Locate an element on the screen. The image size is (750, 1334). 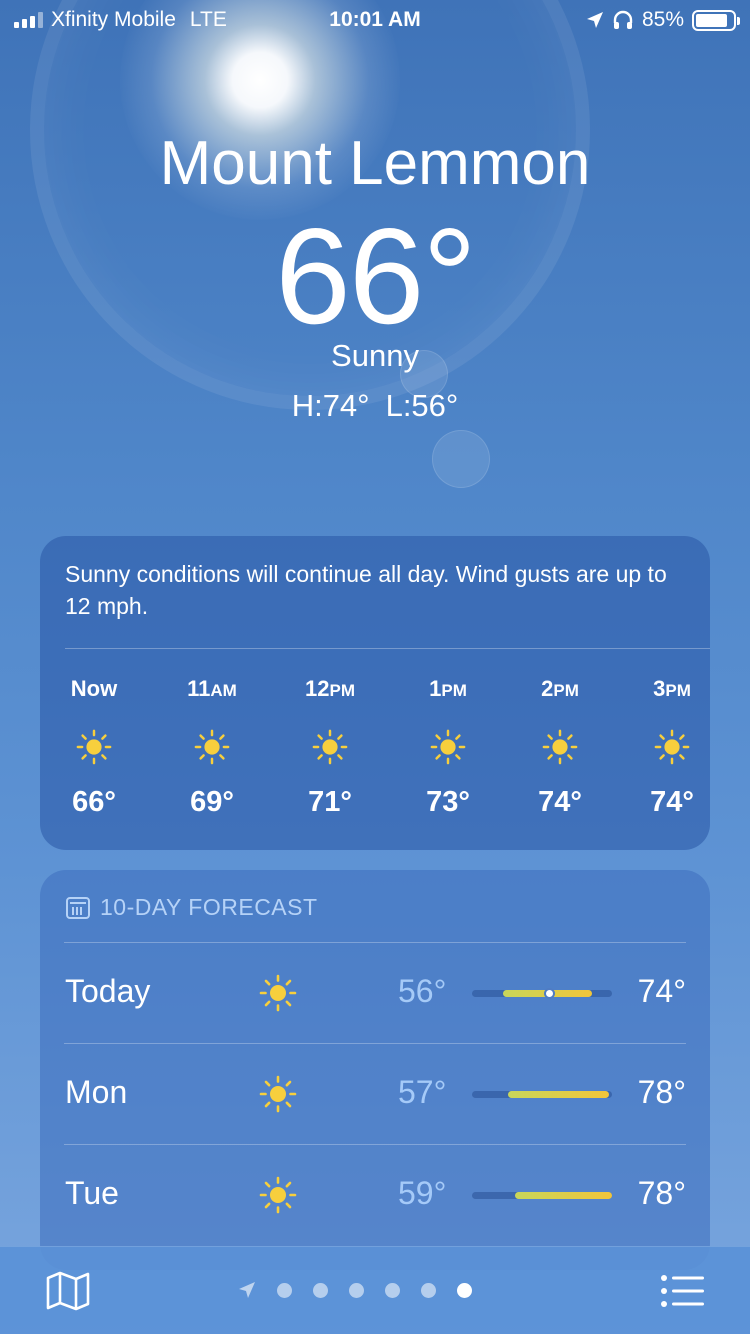
forecast-header: 10-DAY FORECAST is located at coordinates (192, 907).